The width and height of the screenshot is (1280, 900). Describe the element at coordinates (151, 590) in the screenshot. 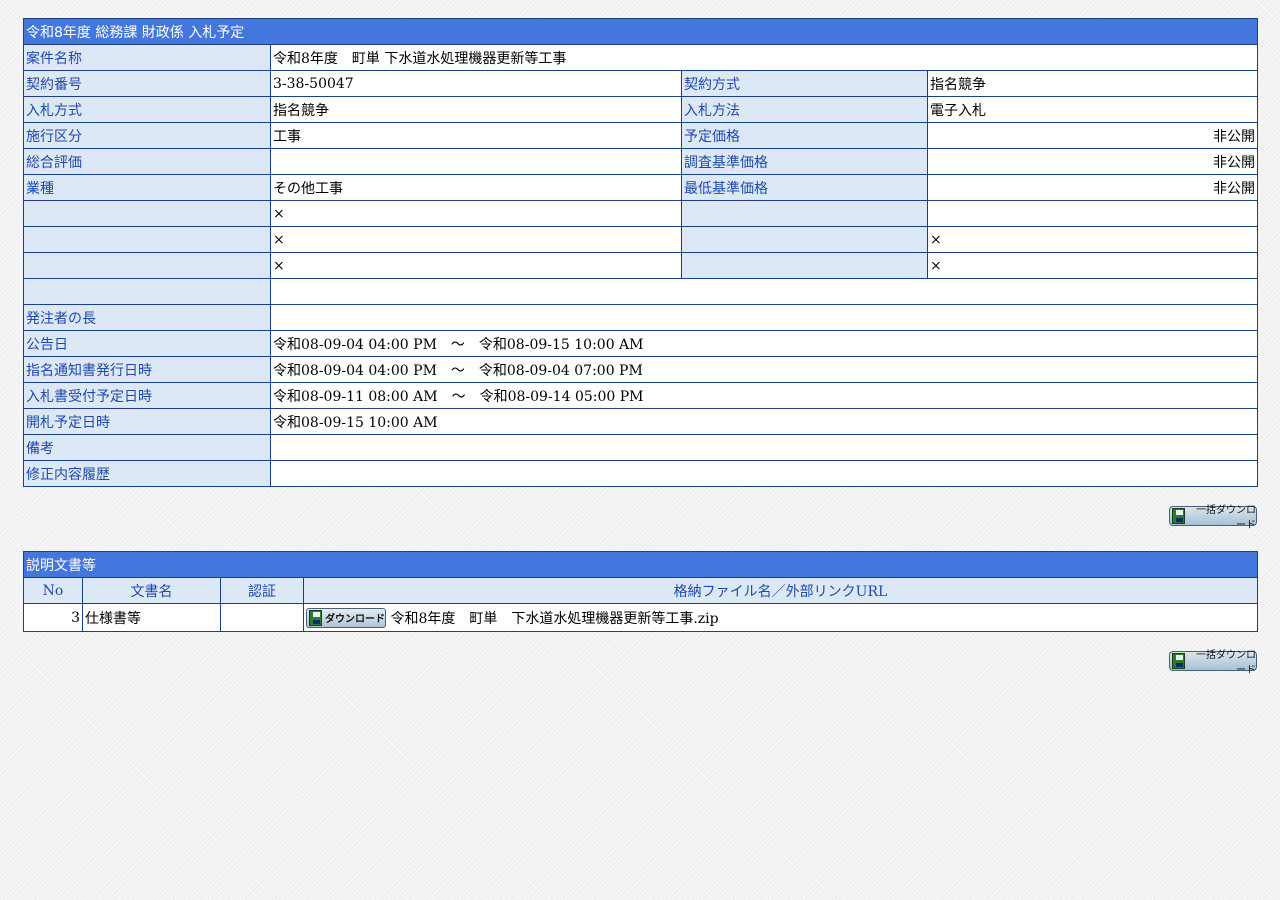

I see `col-header-doc-name: 文書名` at that location.